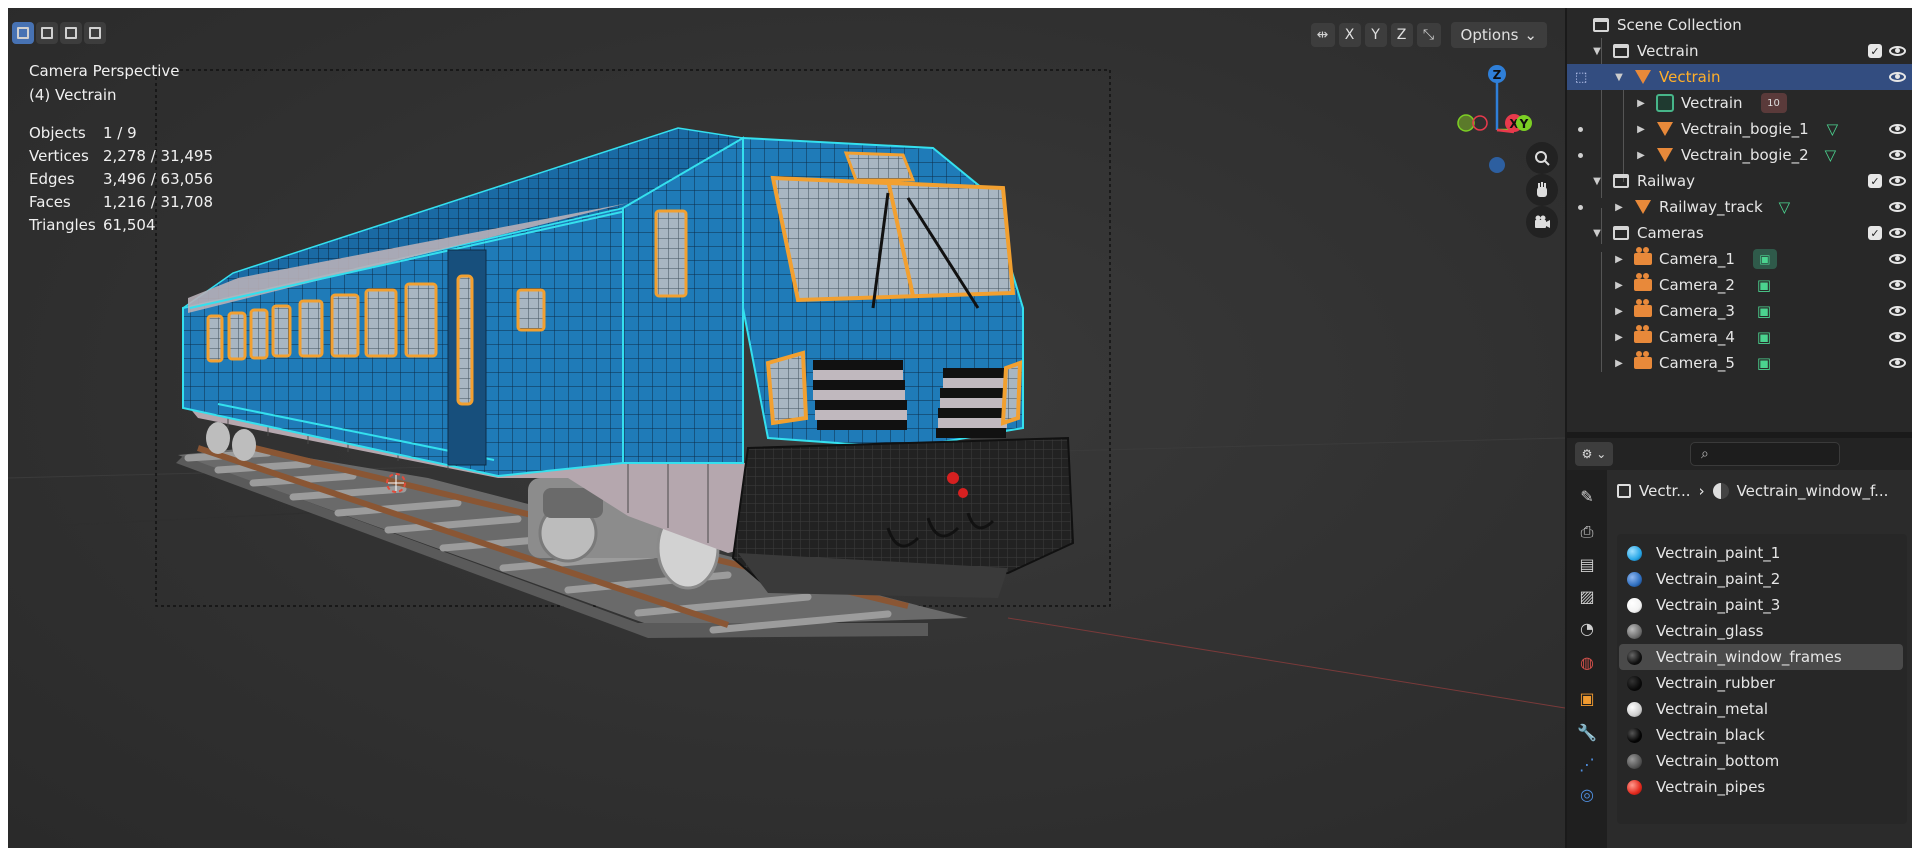 This screenshot has width=1920, height=855. Describe the element at coordinates (1739, 363) in the screenshot. I see `outliner-row-camera-5: ▶ Camera_5 ▣` at that location.